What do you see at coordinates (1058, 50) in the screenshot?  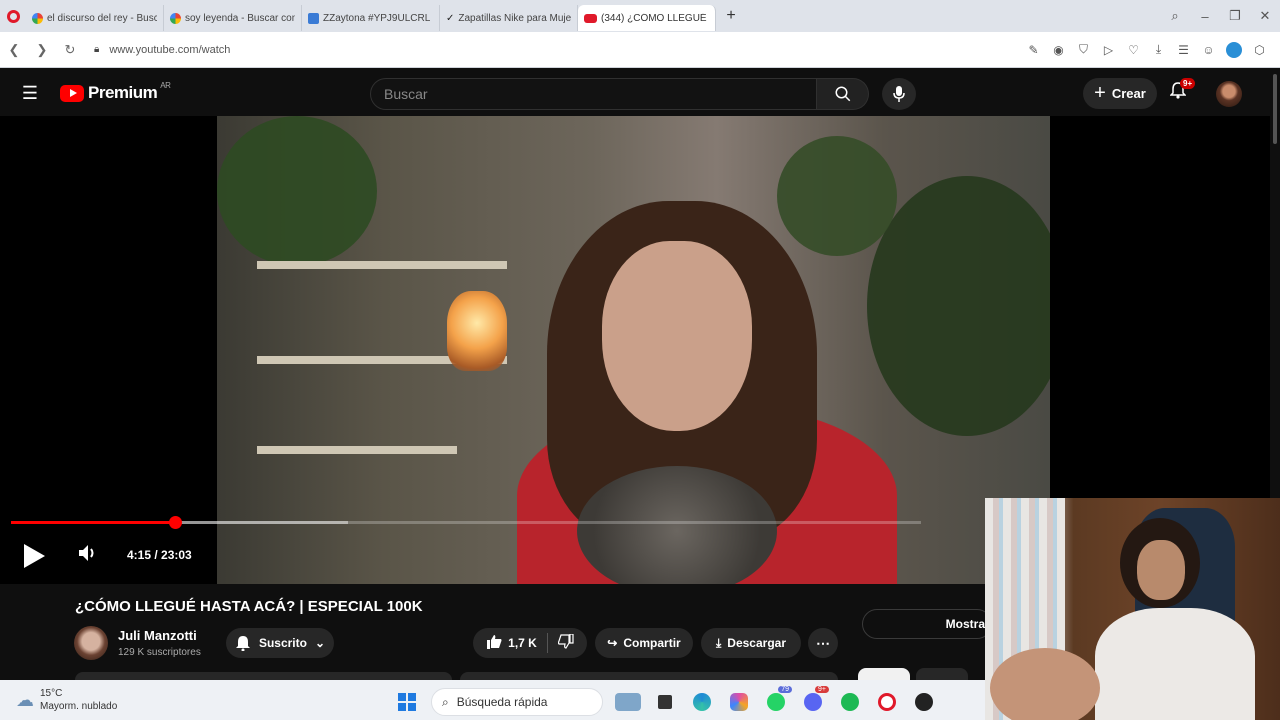 I see `camera-icon: ◉` at bounding box center [1058, 50].